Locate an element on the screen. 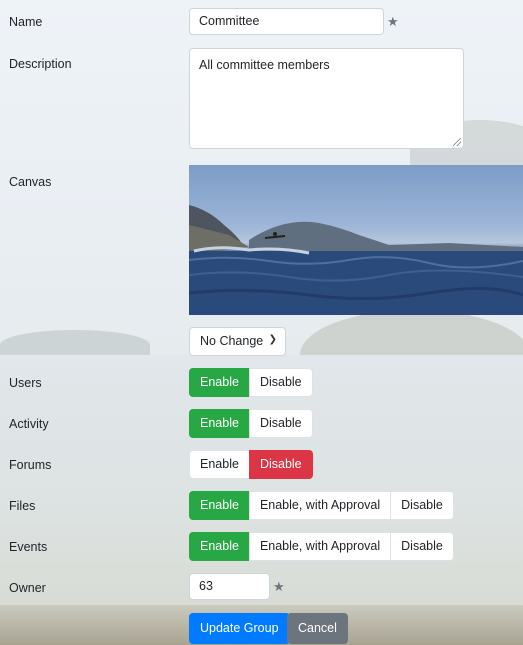 This screenshot has width=523, height=645. users-enable-button: Enable is located at coordinates (219, 382).